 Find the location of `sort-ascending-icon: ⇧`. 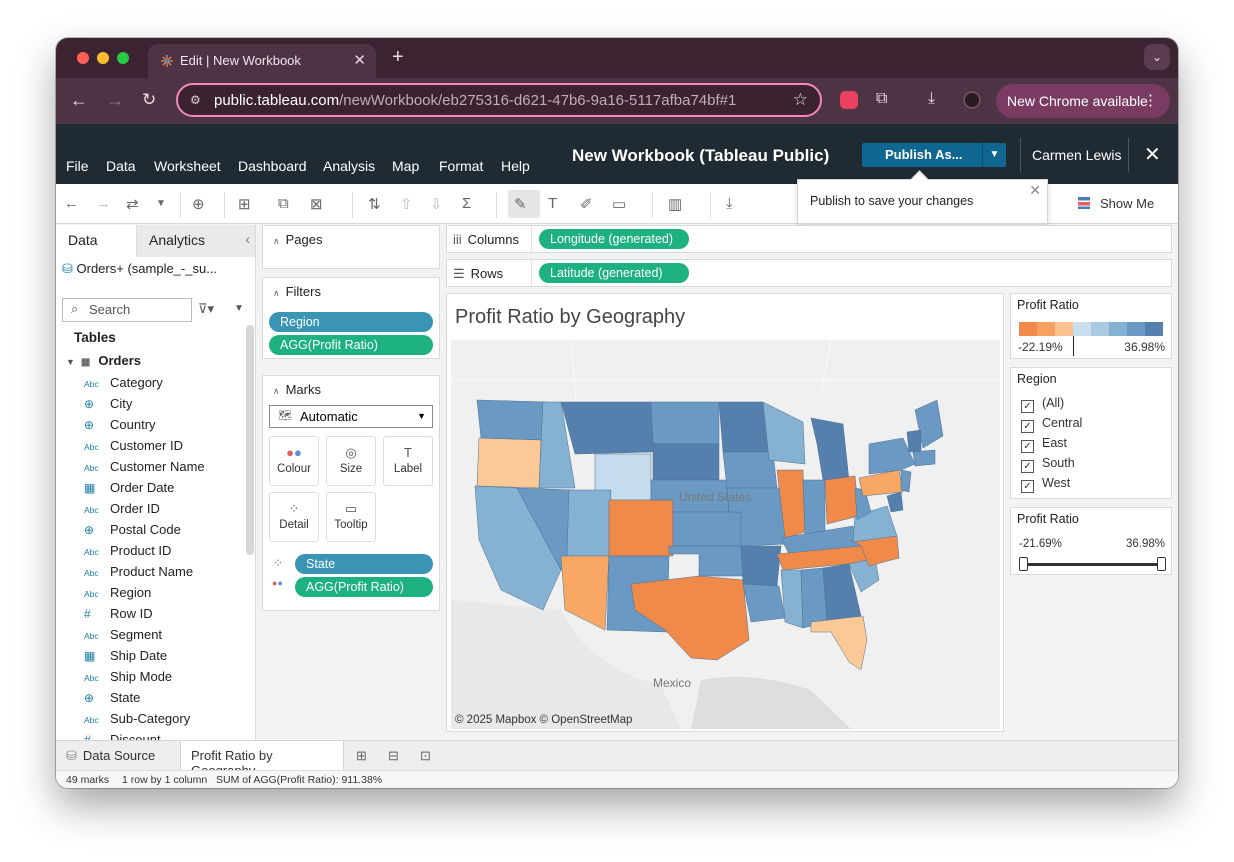

sort-ascending-icon: ⇧ is located at coordinates (406, 204).